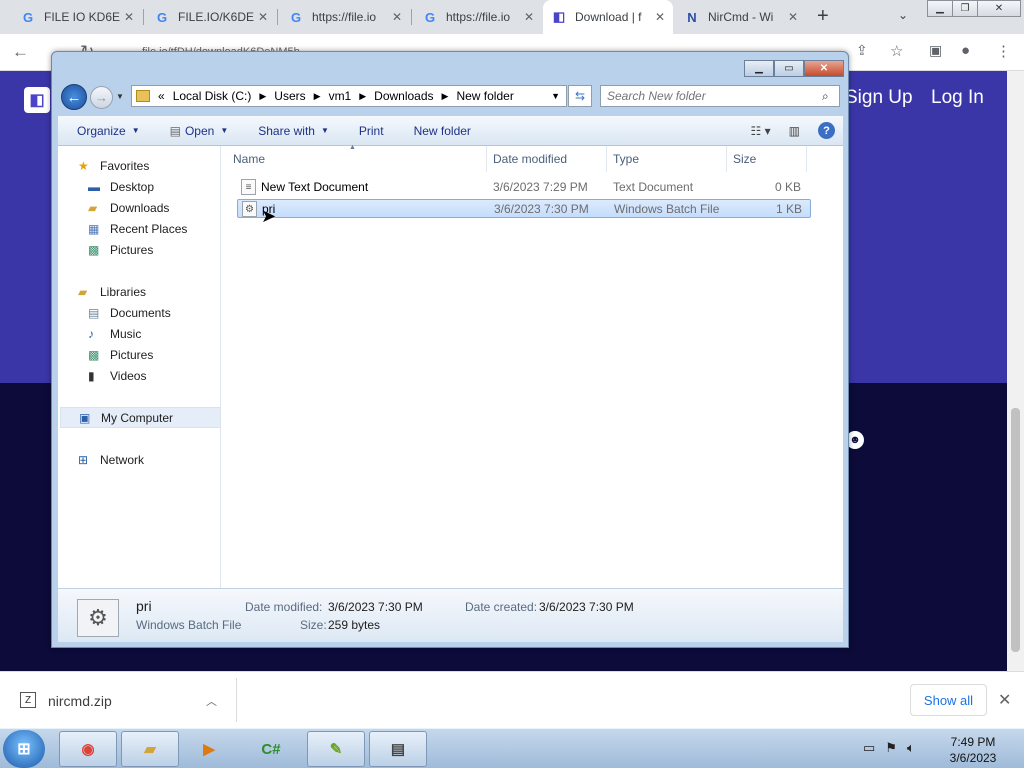  Describe the element at coordinates (555, 96) in the screenshot. I see `address-dropdown-icon: ▼` at that location.